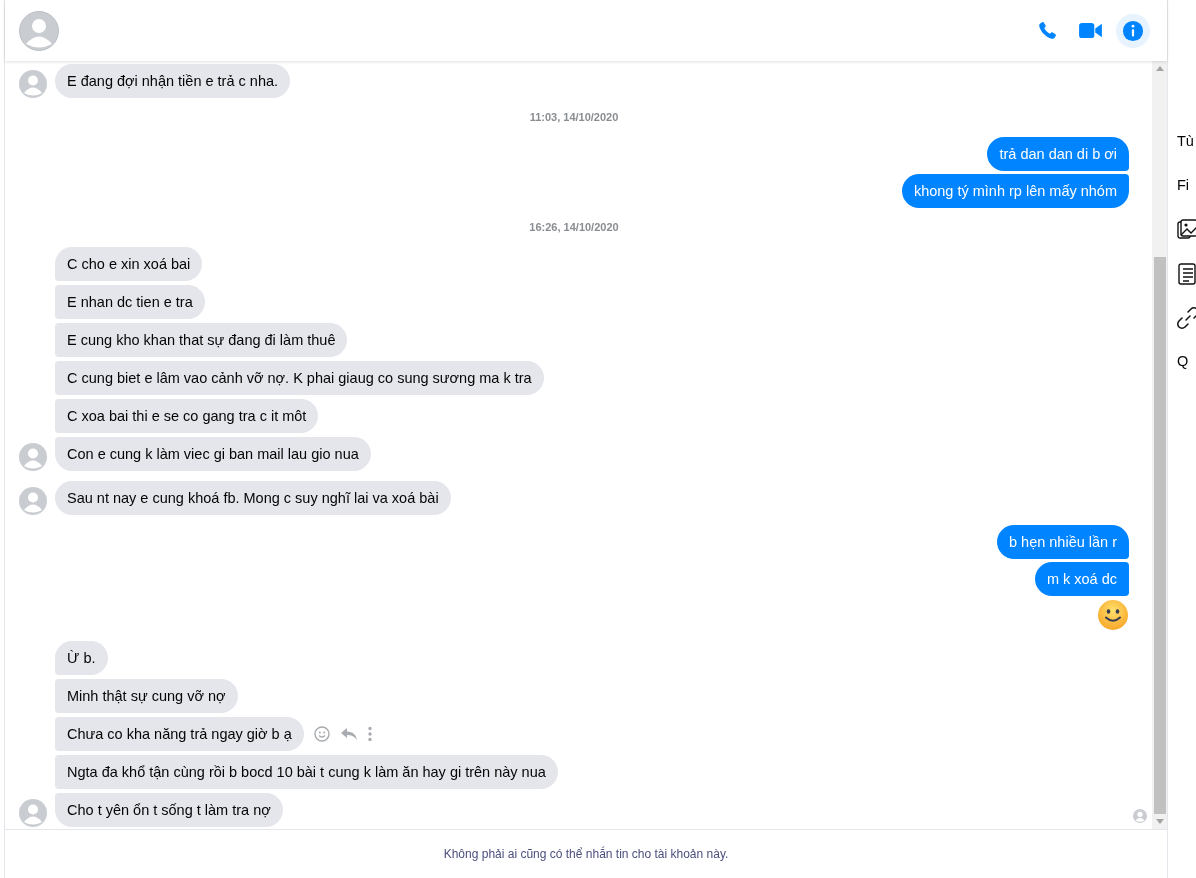  What do you see at coordinates (1015, 191) in the screenshot?
I see `message-bubble: khong tý mình rp lên mấy nhóm` at bounding box center [1015, 191].